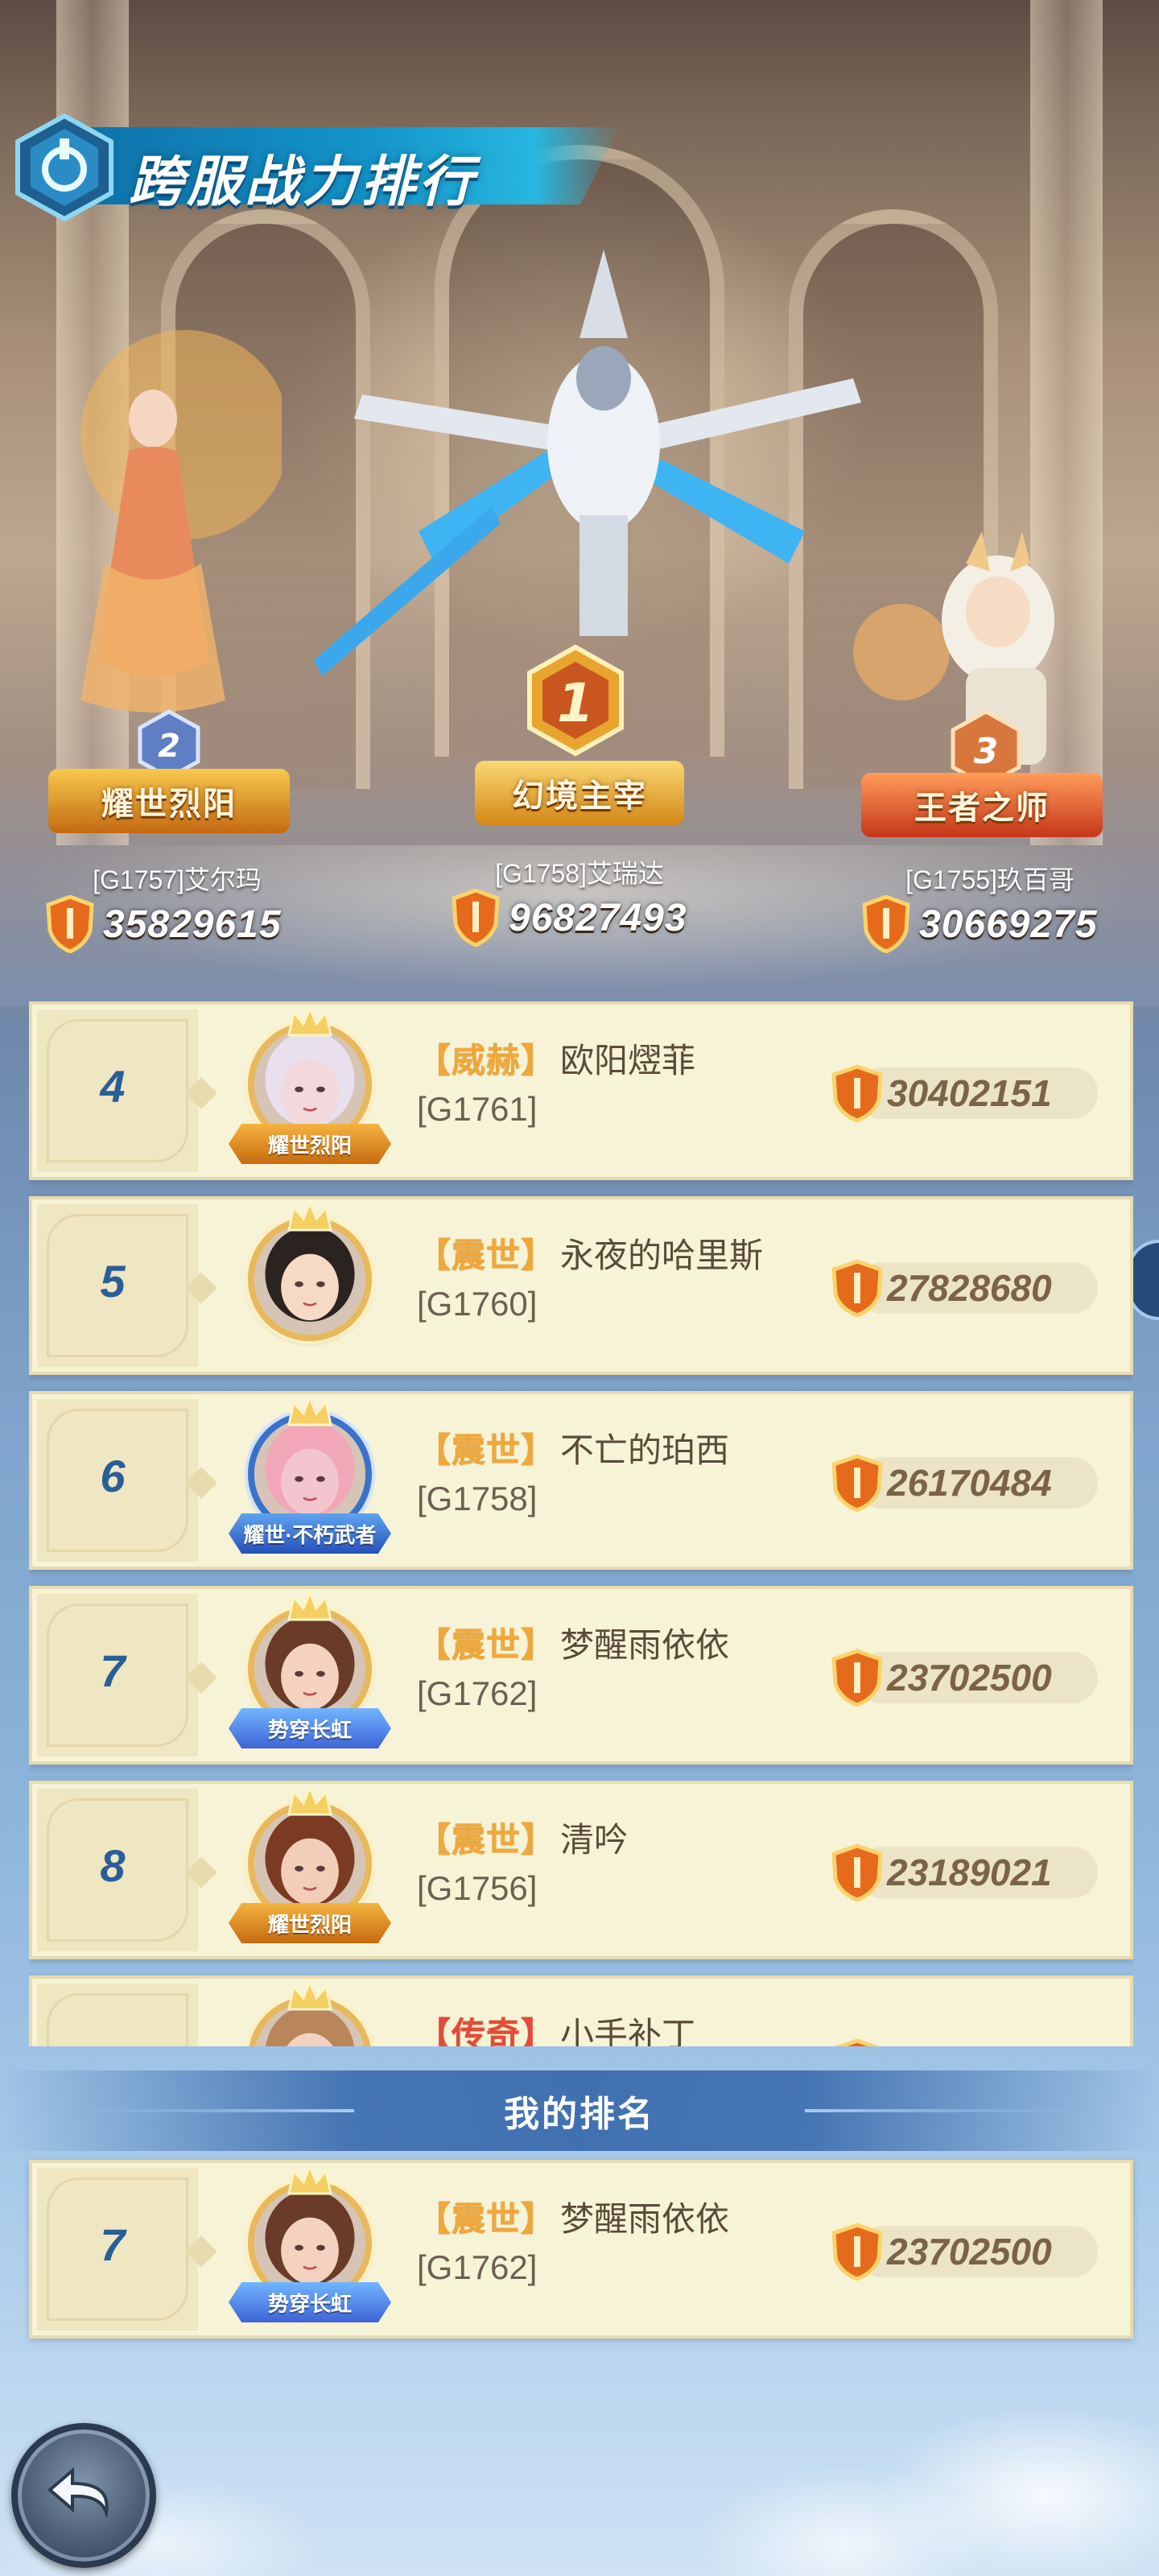 This screenshot has height=2576, width=1159. I want to click on rank-number: 8, so click(113, 1865).